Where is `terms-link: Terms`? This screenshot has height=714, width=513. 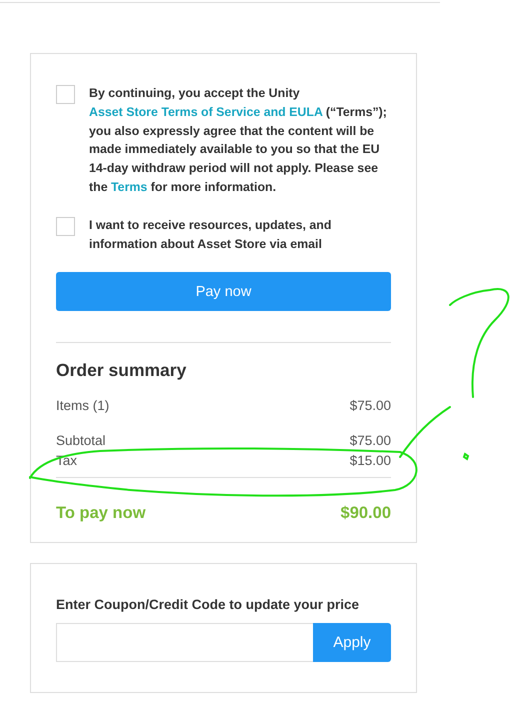
terms-link: Terms is located at coordinates (129, 187).